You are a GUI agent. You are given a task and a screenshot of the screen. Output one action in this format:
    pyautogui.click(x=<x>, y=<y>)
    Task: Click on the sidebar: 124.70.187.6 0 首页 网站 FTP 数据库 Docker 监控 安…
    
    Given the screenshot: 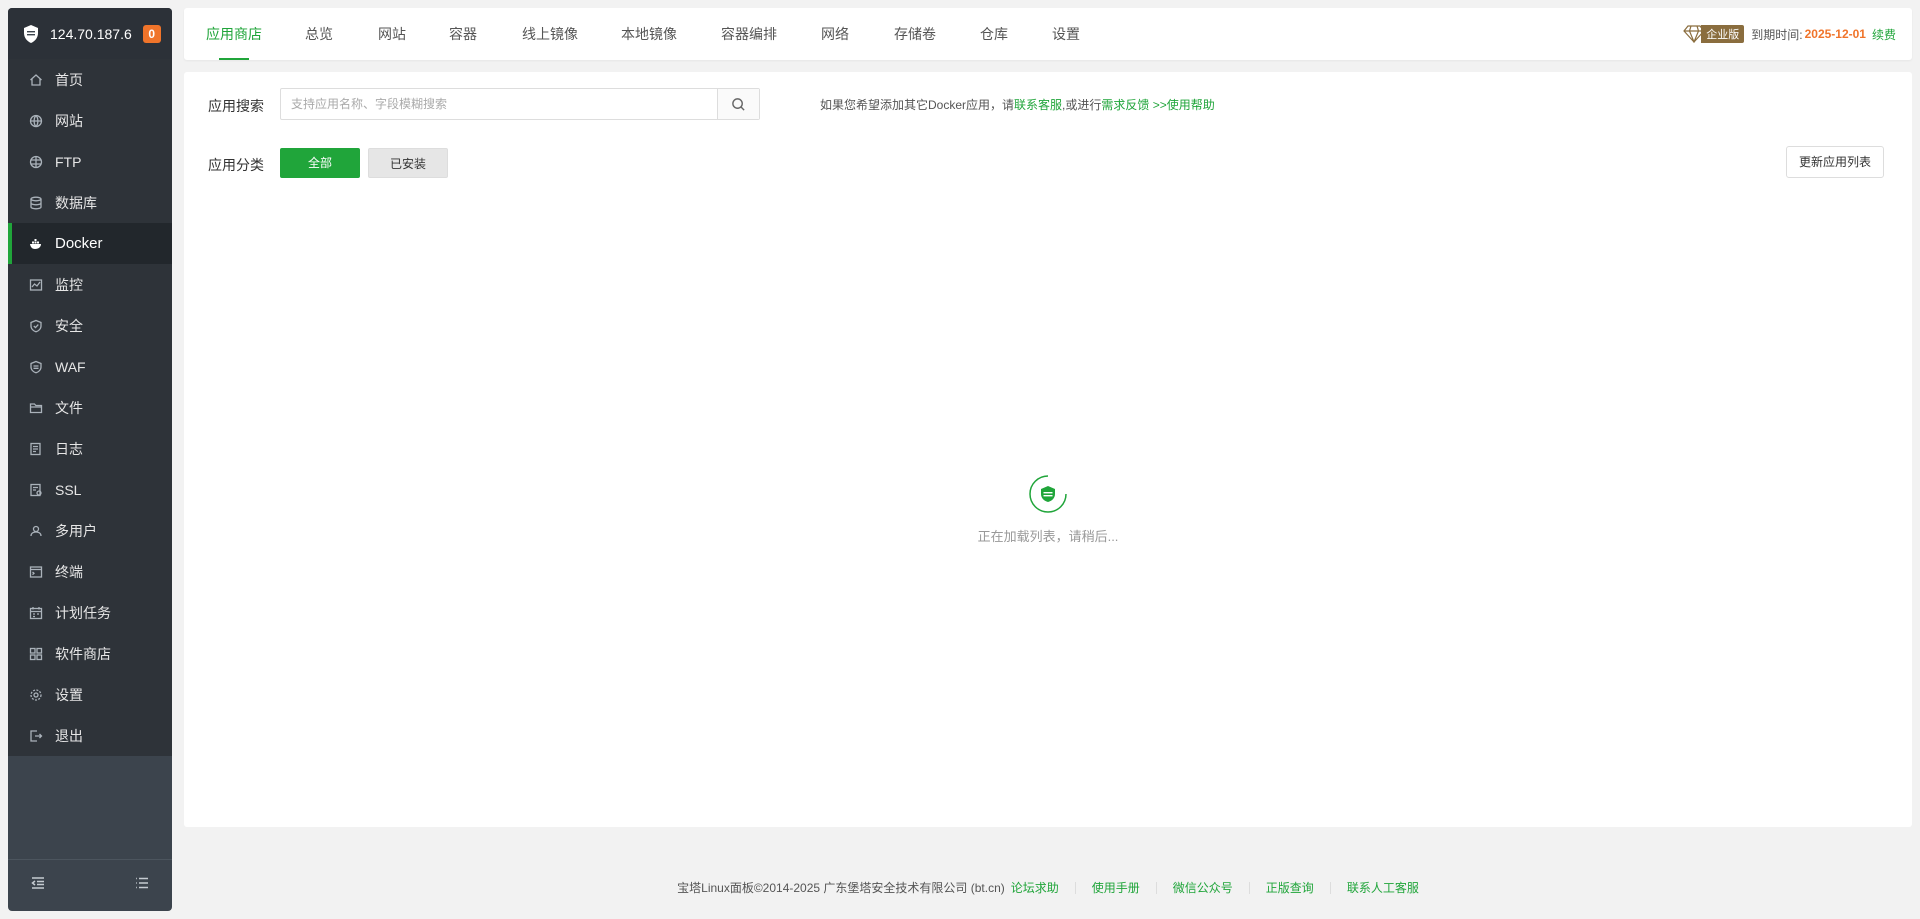 What is the action you would take?
    pyautogui.click(x=90, y=459)
    